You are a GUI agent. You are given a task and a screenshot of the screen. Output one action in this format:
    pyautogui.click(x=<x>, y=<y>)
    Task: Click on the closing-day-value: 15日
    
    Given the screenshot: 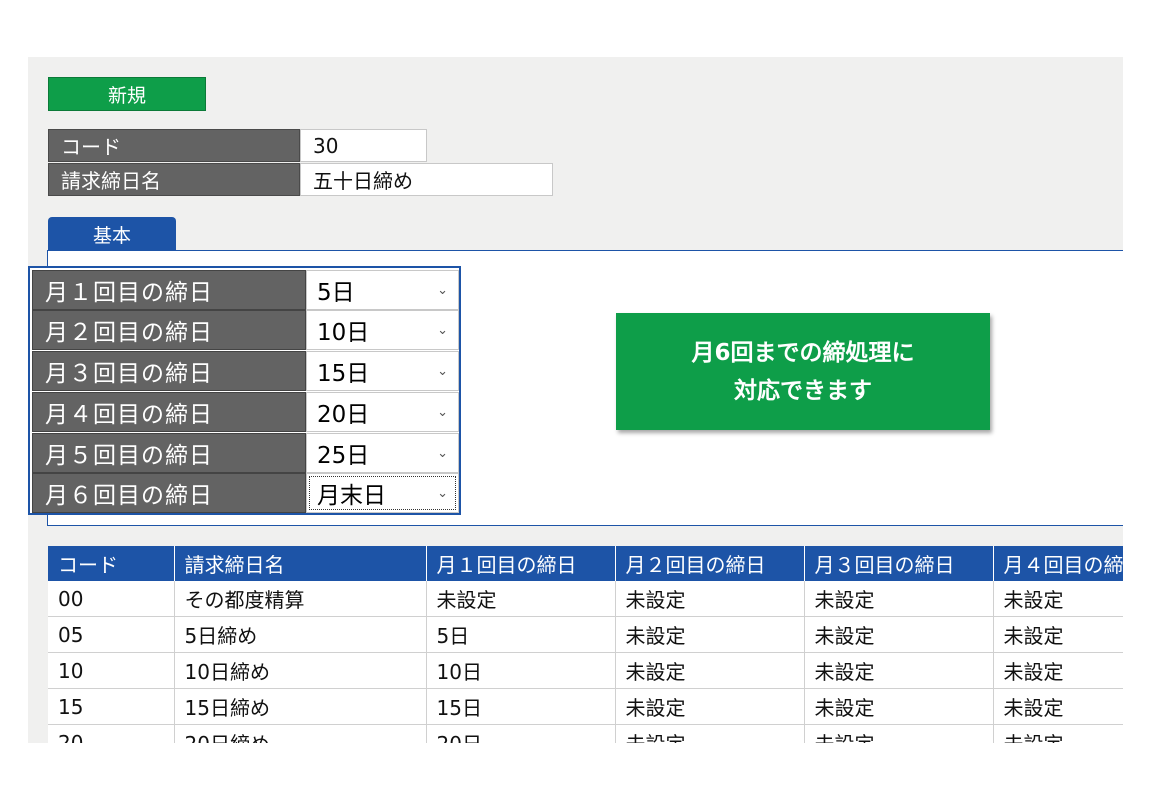 What is the action you would take?
    pyautogui.click(x=343, y=374)
    